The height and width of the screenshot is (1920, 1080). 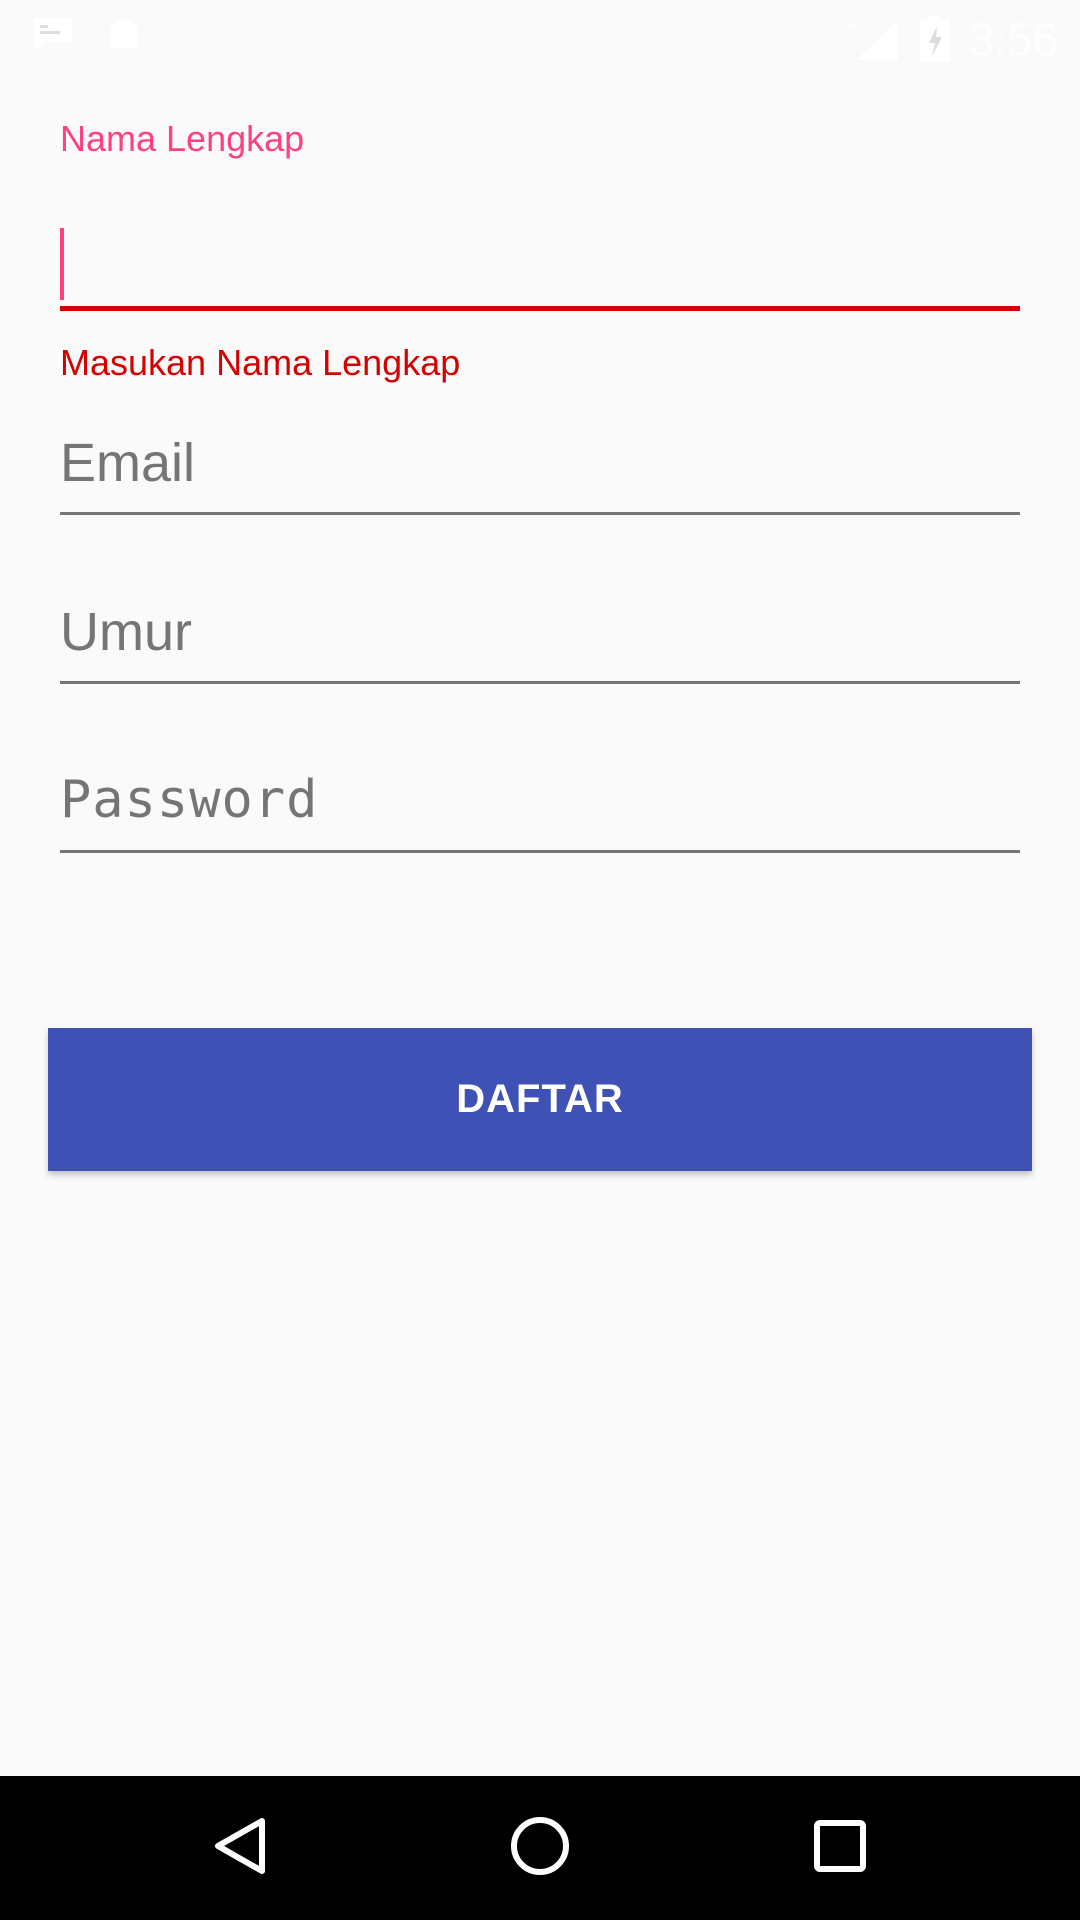 I want to click on password-underline, so click(x=540, y=851).